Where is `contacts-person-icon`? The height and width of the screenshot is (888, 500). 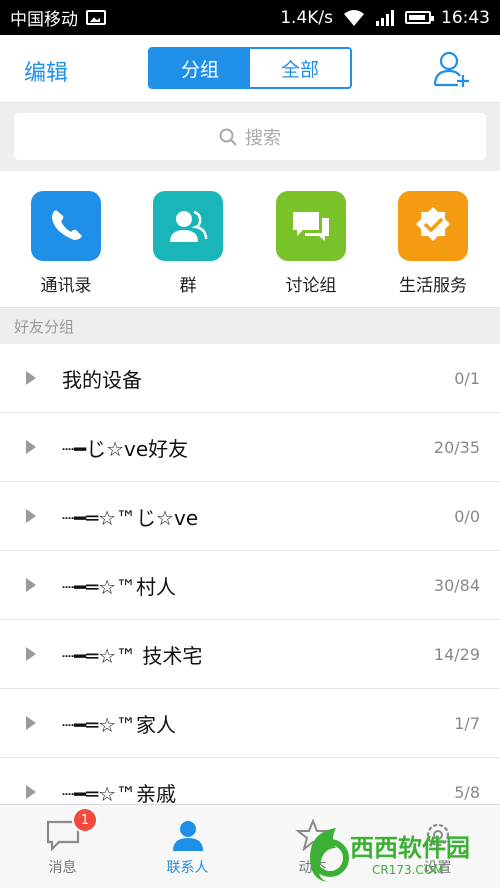 contacts-person-icon is located at coordinates (187, 836).